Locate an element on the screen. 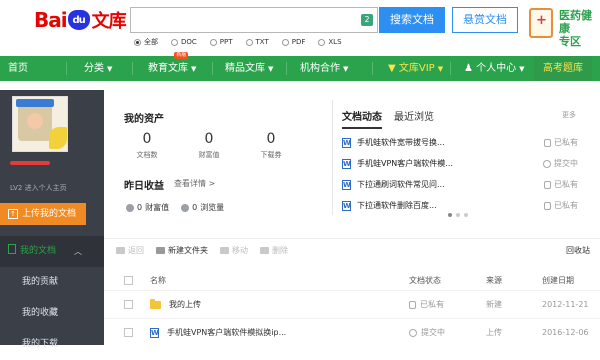  sidebar-menu: 我的文档 ︿ 我的贡献 我的收藏 我的下载 is located at coordinates (52, 298).